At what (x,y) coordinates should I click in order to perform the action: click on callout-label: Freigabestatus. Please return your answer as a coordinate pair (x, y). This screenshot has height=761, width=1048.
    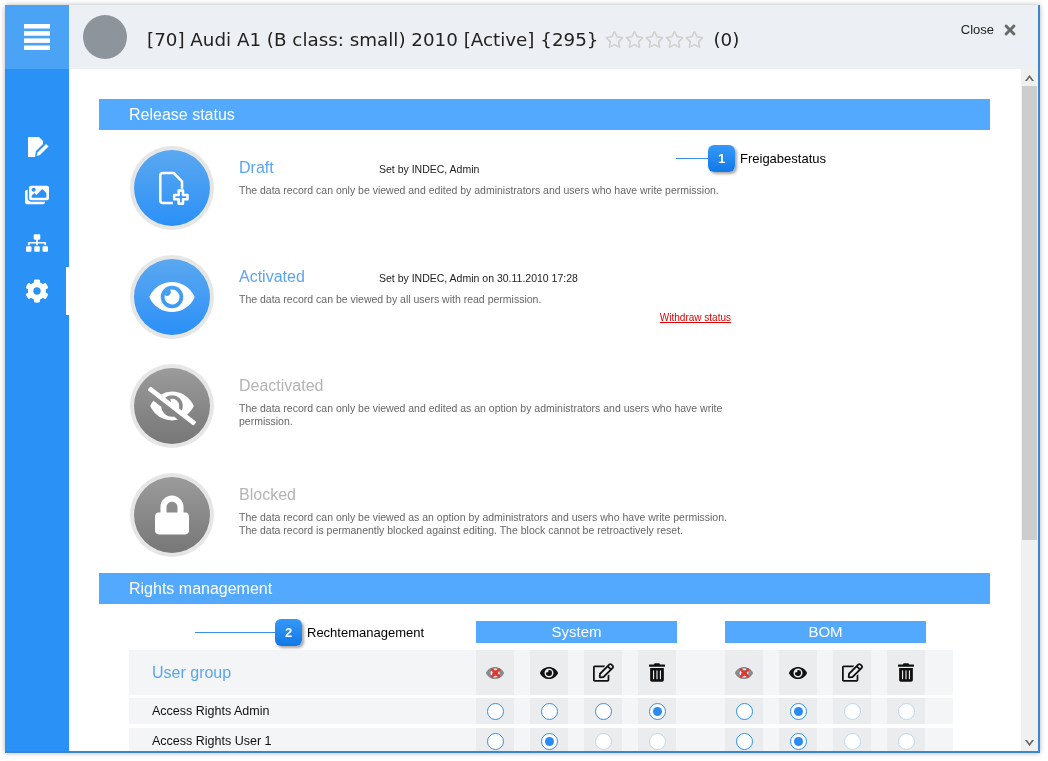
    Looking at the image, I should click on (783, 158).